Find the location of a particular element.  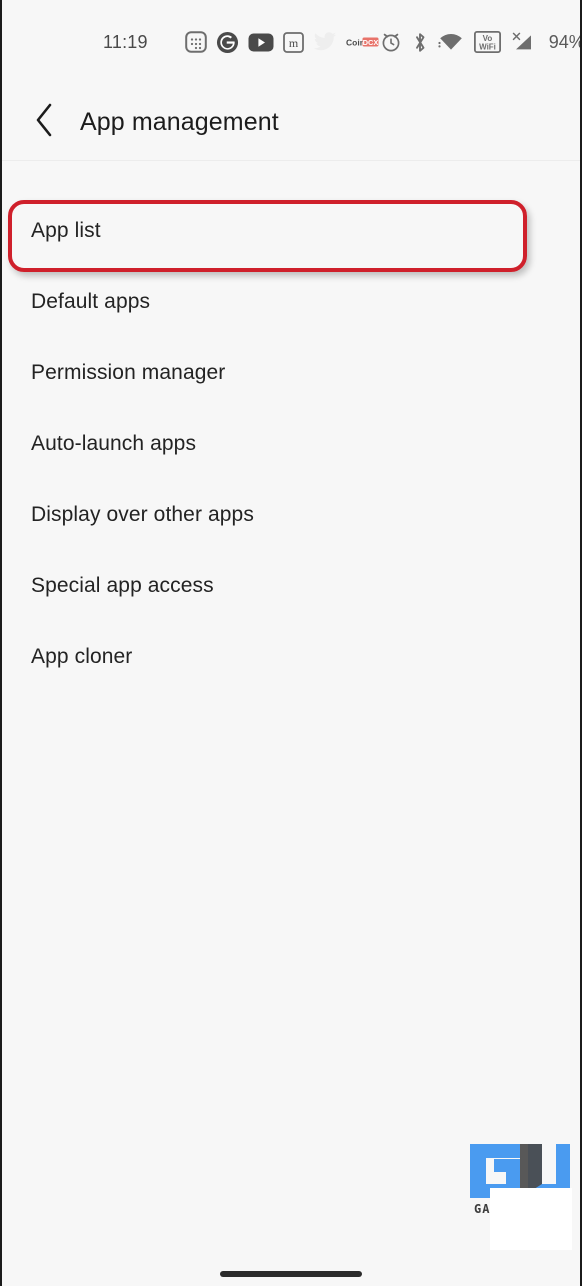

home-gesture-pill is located at coordinates (291, 1274).